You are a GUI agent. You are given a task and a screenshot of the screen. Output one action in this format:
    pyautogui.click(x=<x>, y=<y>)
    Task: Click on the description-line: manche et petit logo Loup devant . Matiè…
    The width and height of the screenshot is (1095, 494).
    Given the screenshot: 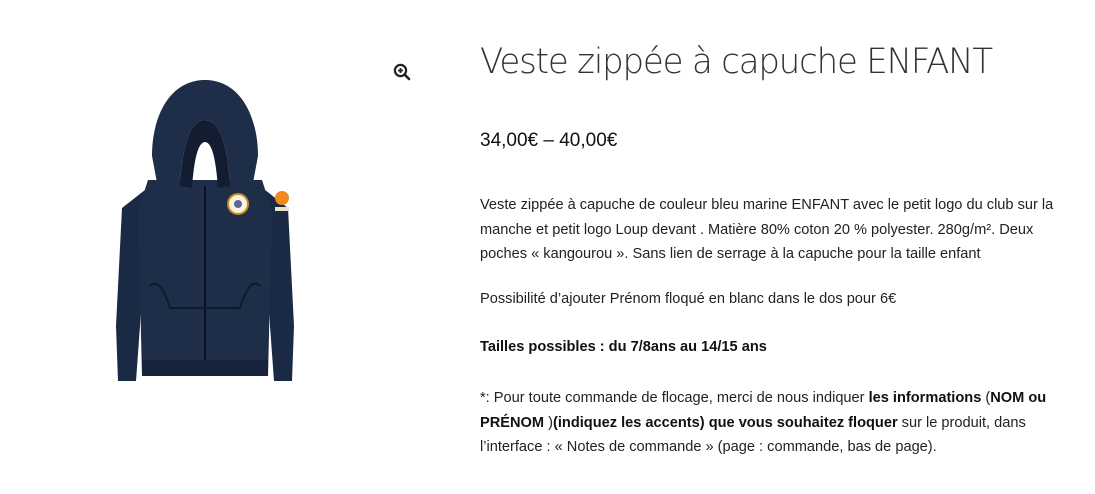 What is the action you would take?
    pyautogui.click(x=757, y=229)
    